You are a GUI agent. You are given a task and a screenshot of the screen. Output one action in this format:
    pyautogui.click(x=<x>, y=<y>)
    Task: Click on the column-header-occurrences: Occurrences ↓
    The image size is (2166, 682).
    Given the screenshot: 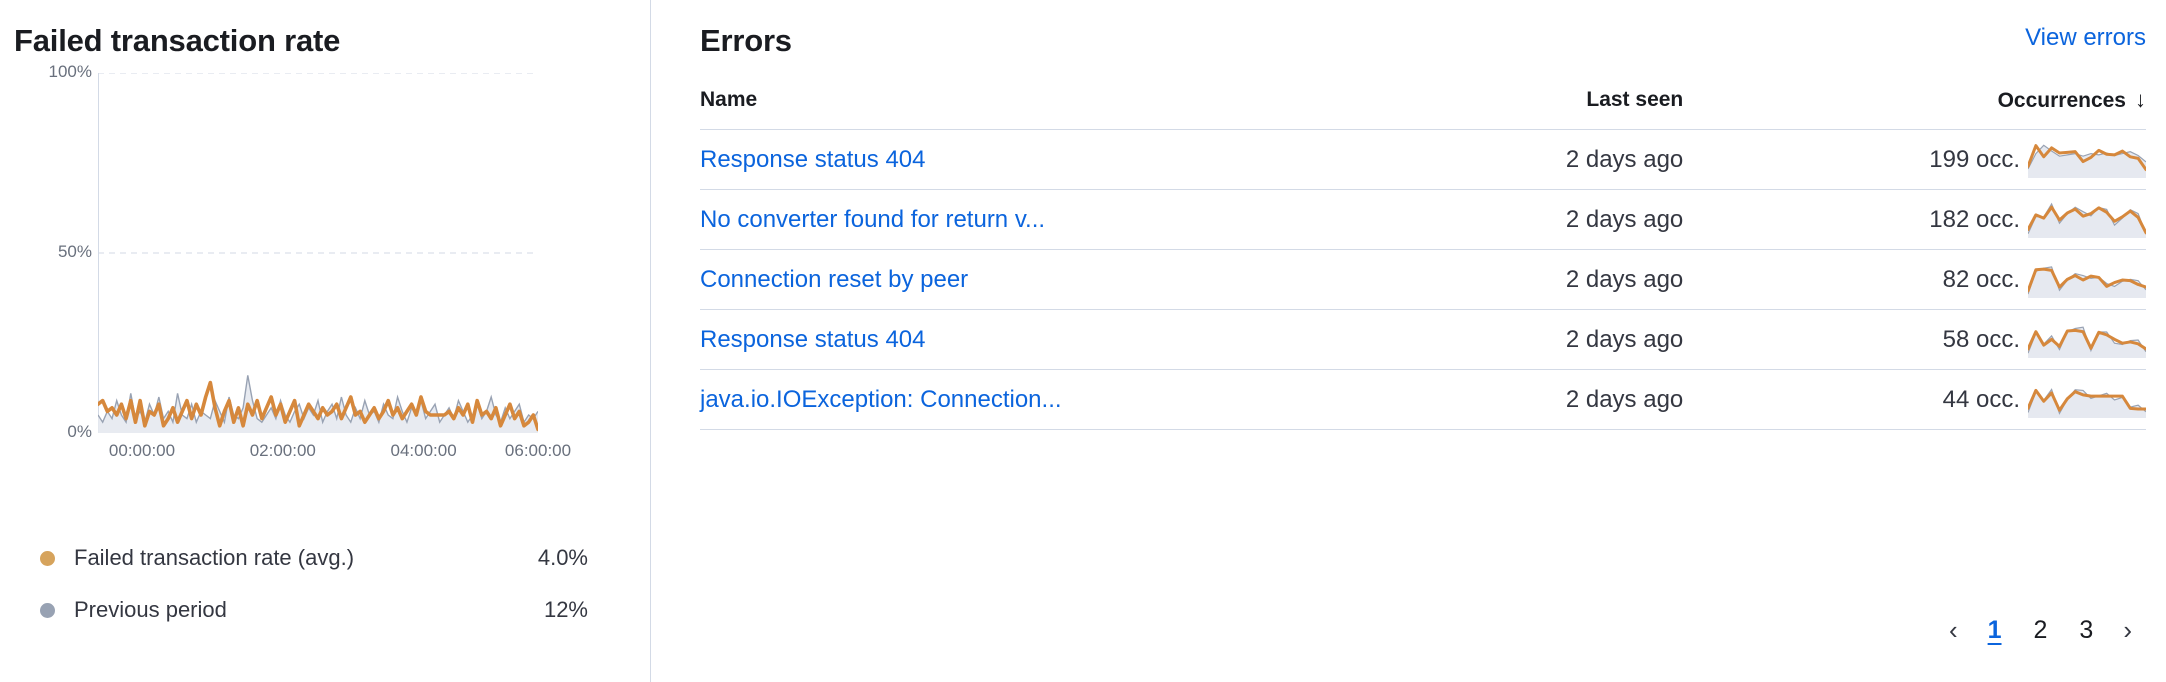 What is the action you would take?
    pyautogui.click(x=1914, y=109)
    